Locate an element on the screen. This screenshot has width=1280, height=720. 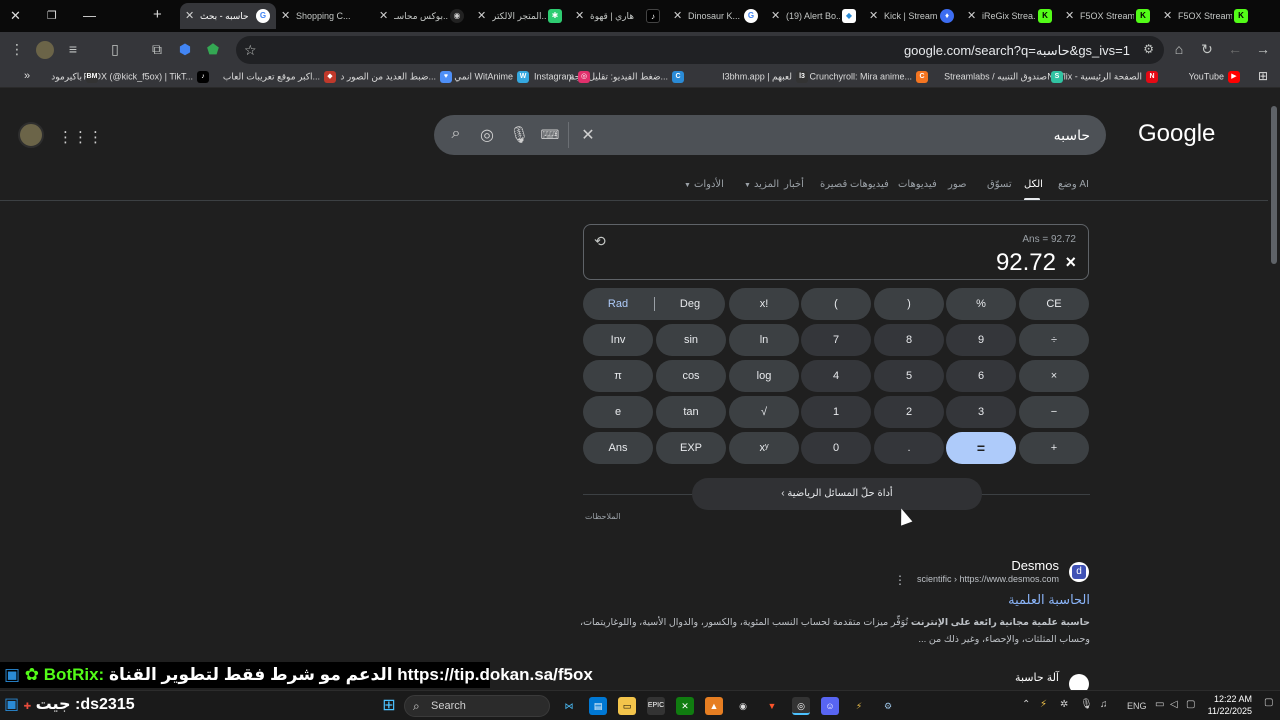
calc-key: Inv is located at coordinates (618, 340).